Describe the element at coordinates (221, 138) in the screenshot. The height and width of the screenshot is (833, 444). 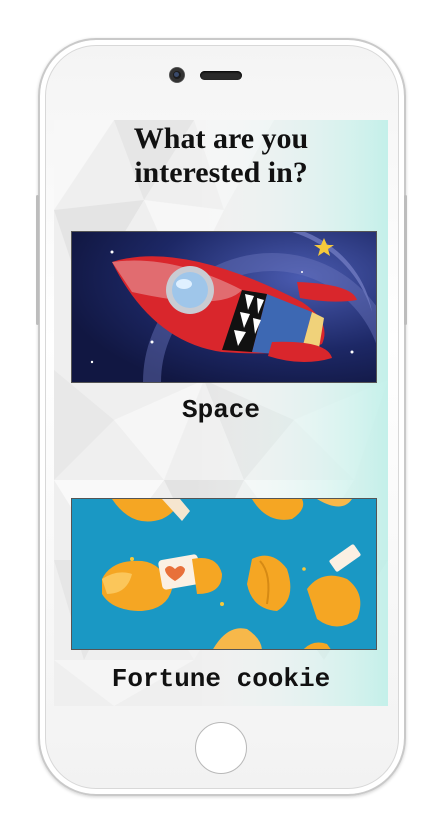
I see `title-line-1: What are you` at that location.